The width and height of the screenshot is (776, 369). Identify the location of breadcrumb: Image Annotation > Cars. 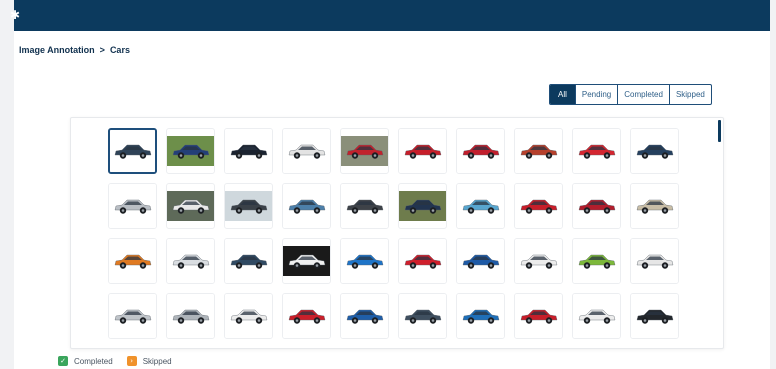
(74, 50).